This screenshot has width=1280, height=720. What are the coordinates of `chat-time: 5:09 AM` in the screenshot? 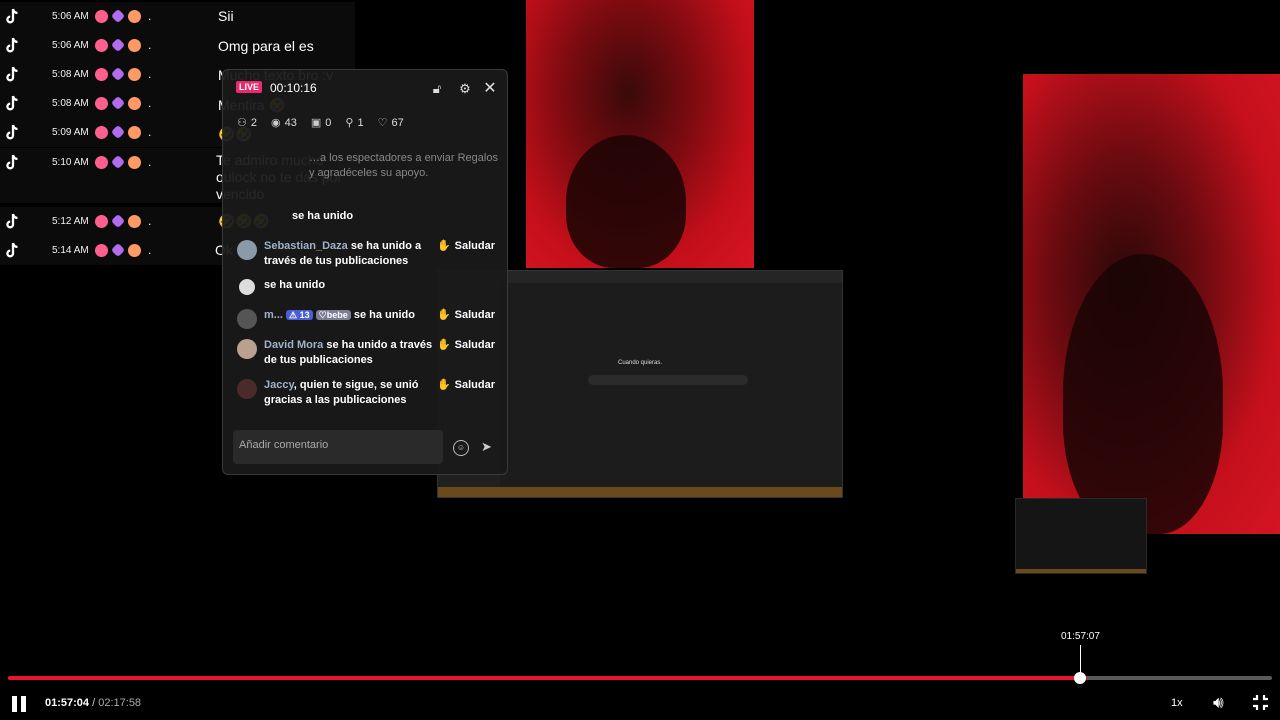 It's located at (70, 132).